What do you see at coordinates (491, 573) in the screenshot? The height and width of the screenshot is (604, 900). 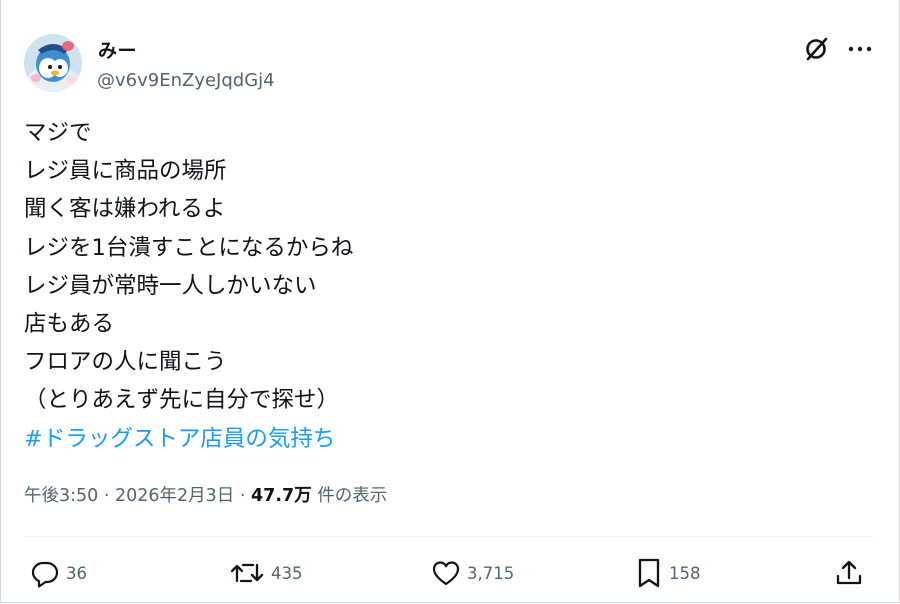 I see `like-count: 3,715` at bounding box center [491, 573].